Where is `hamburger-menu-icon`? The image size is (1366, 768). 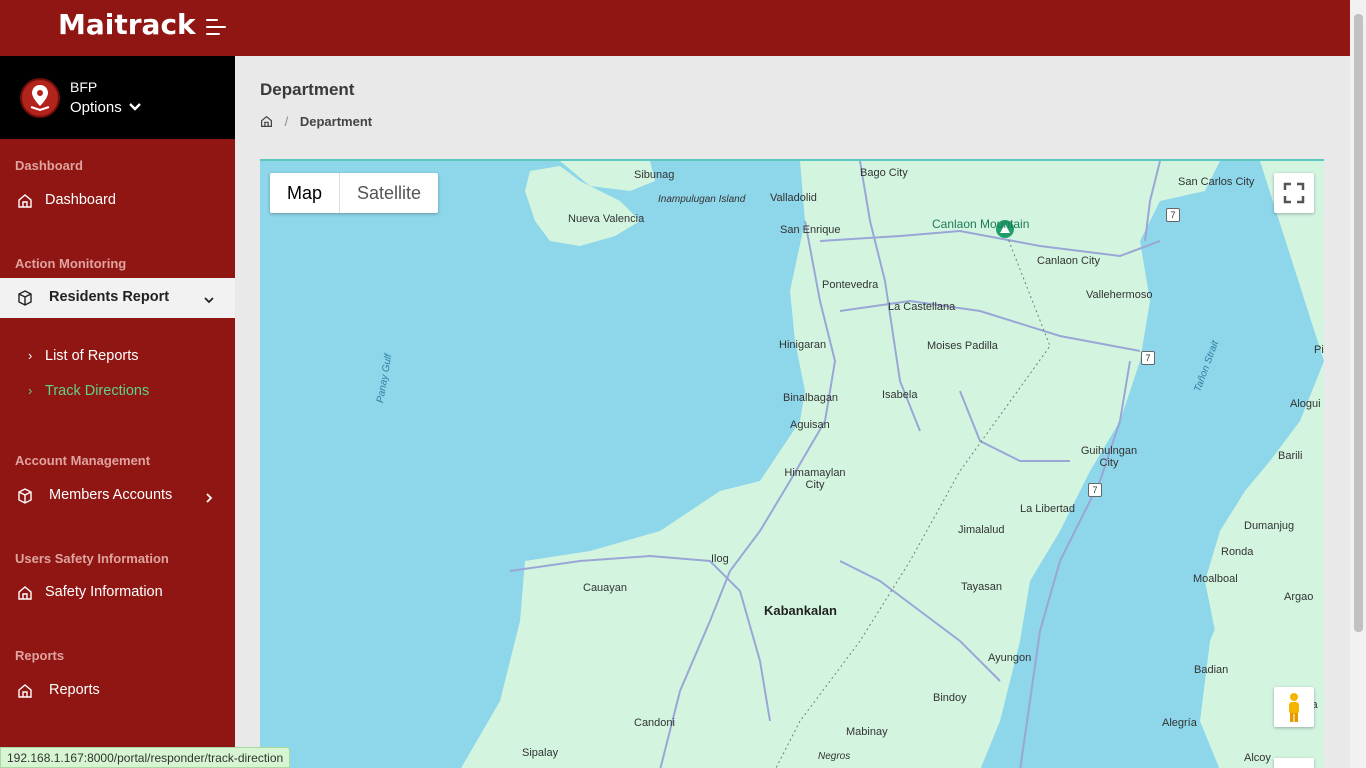 hamburger-menu-icon is located at coordinates (216, 28).